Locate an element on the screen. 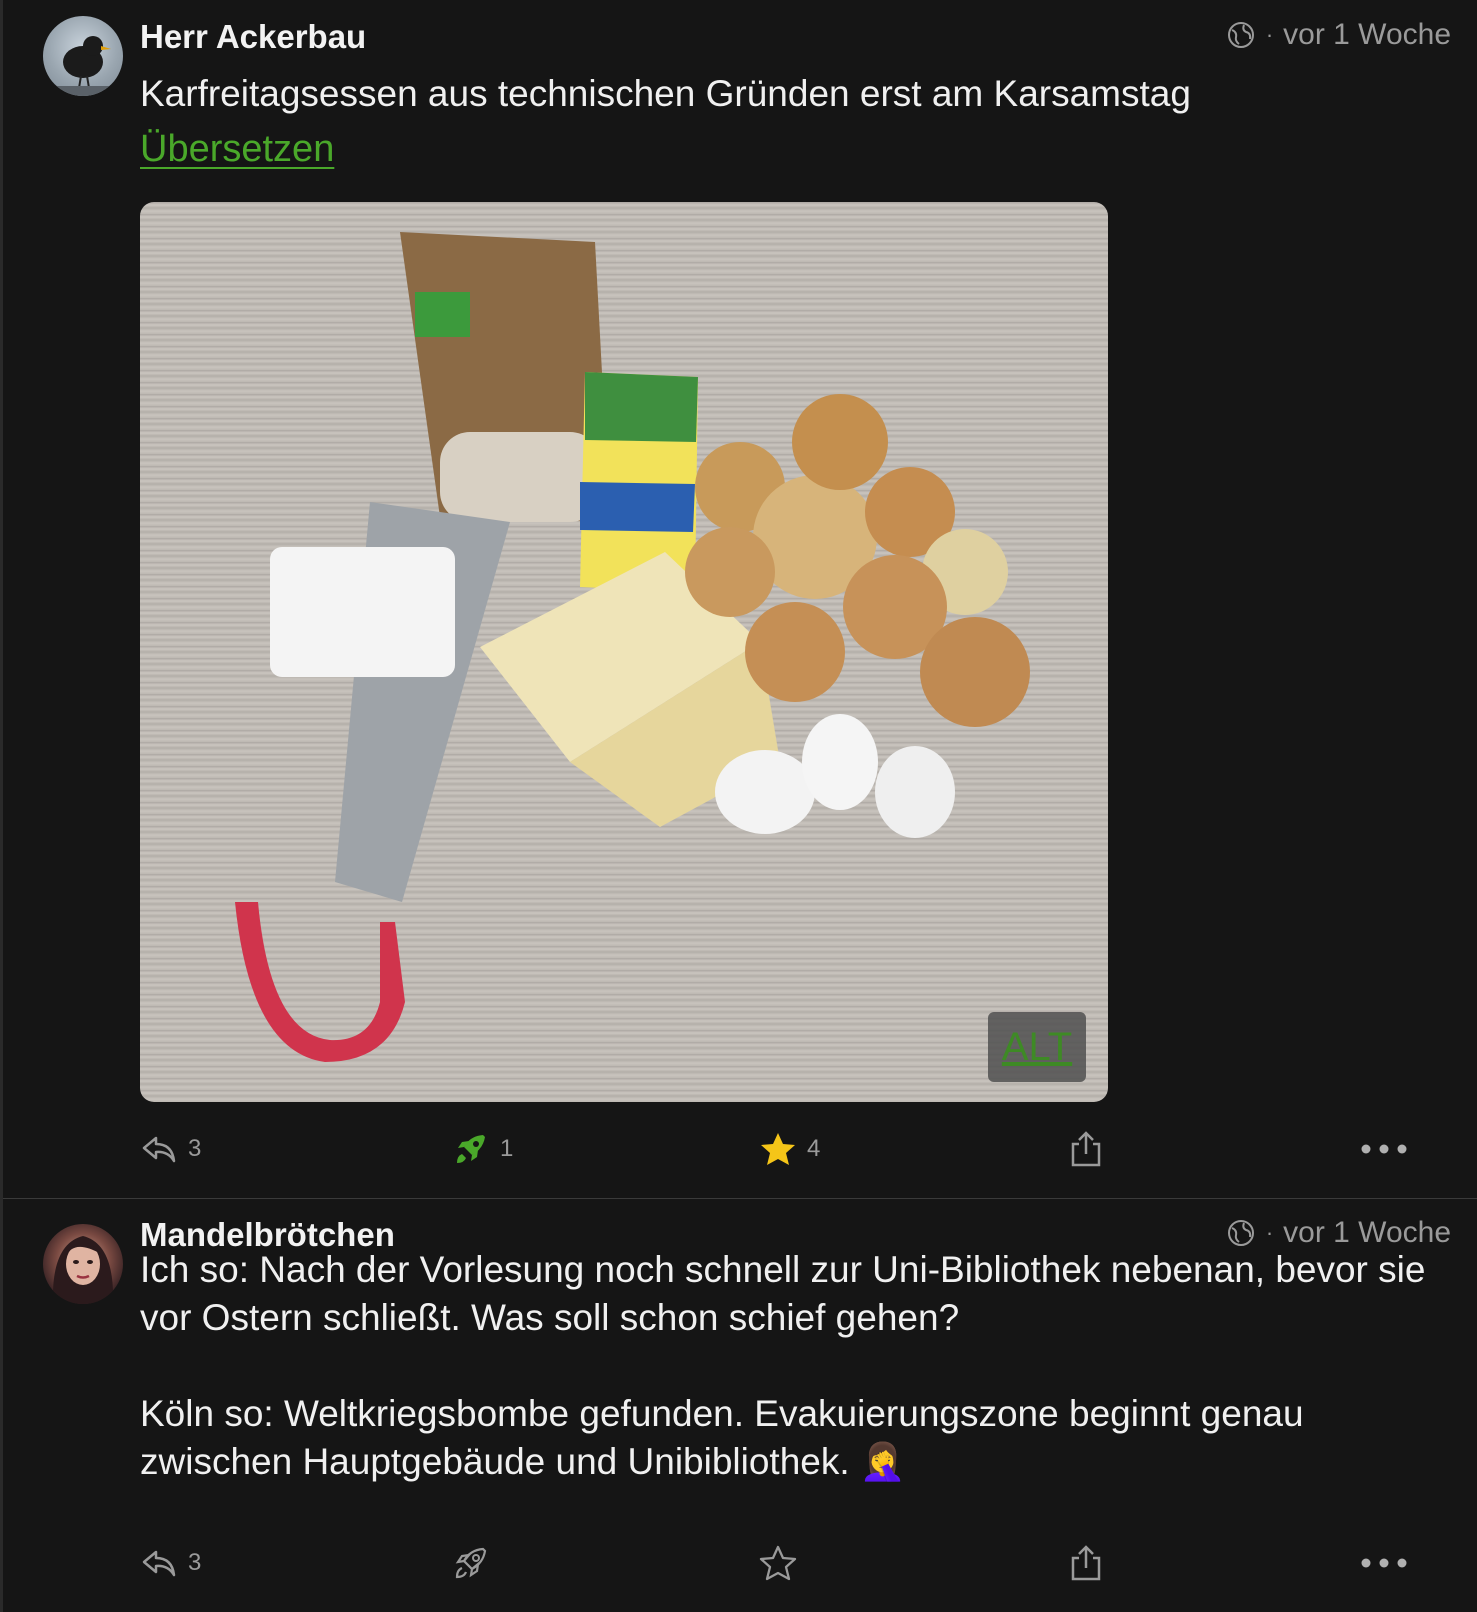 The height and width of the screenshot is (1612, 1477). action-bar: 3 1 4 is located at coordinates (740, 1158).